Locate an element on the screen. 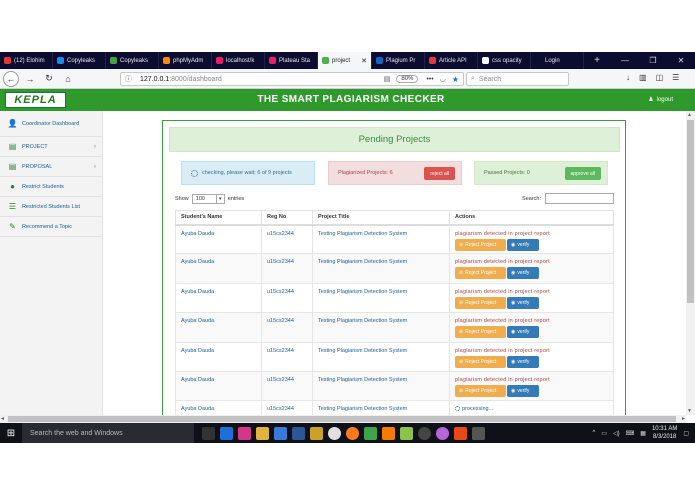 The image size is (695, 494). close-tab-icon: ✕ is located at coordinates (364, 61).